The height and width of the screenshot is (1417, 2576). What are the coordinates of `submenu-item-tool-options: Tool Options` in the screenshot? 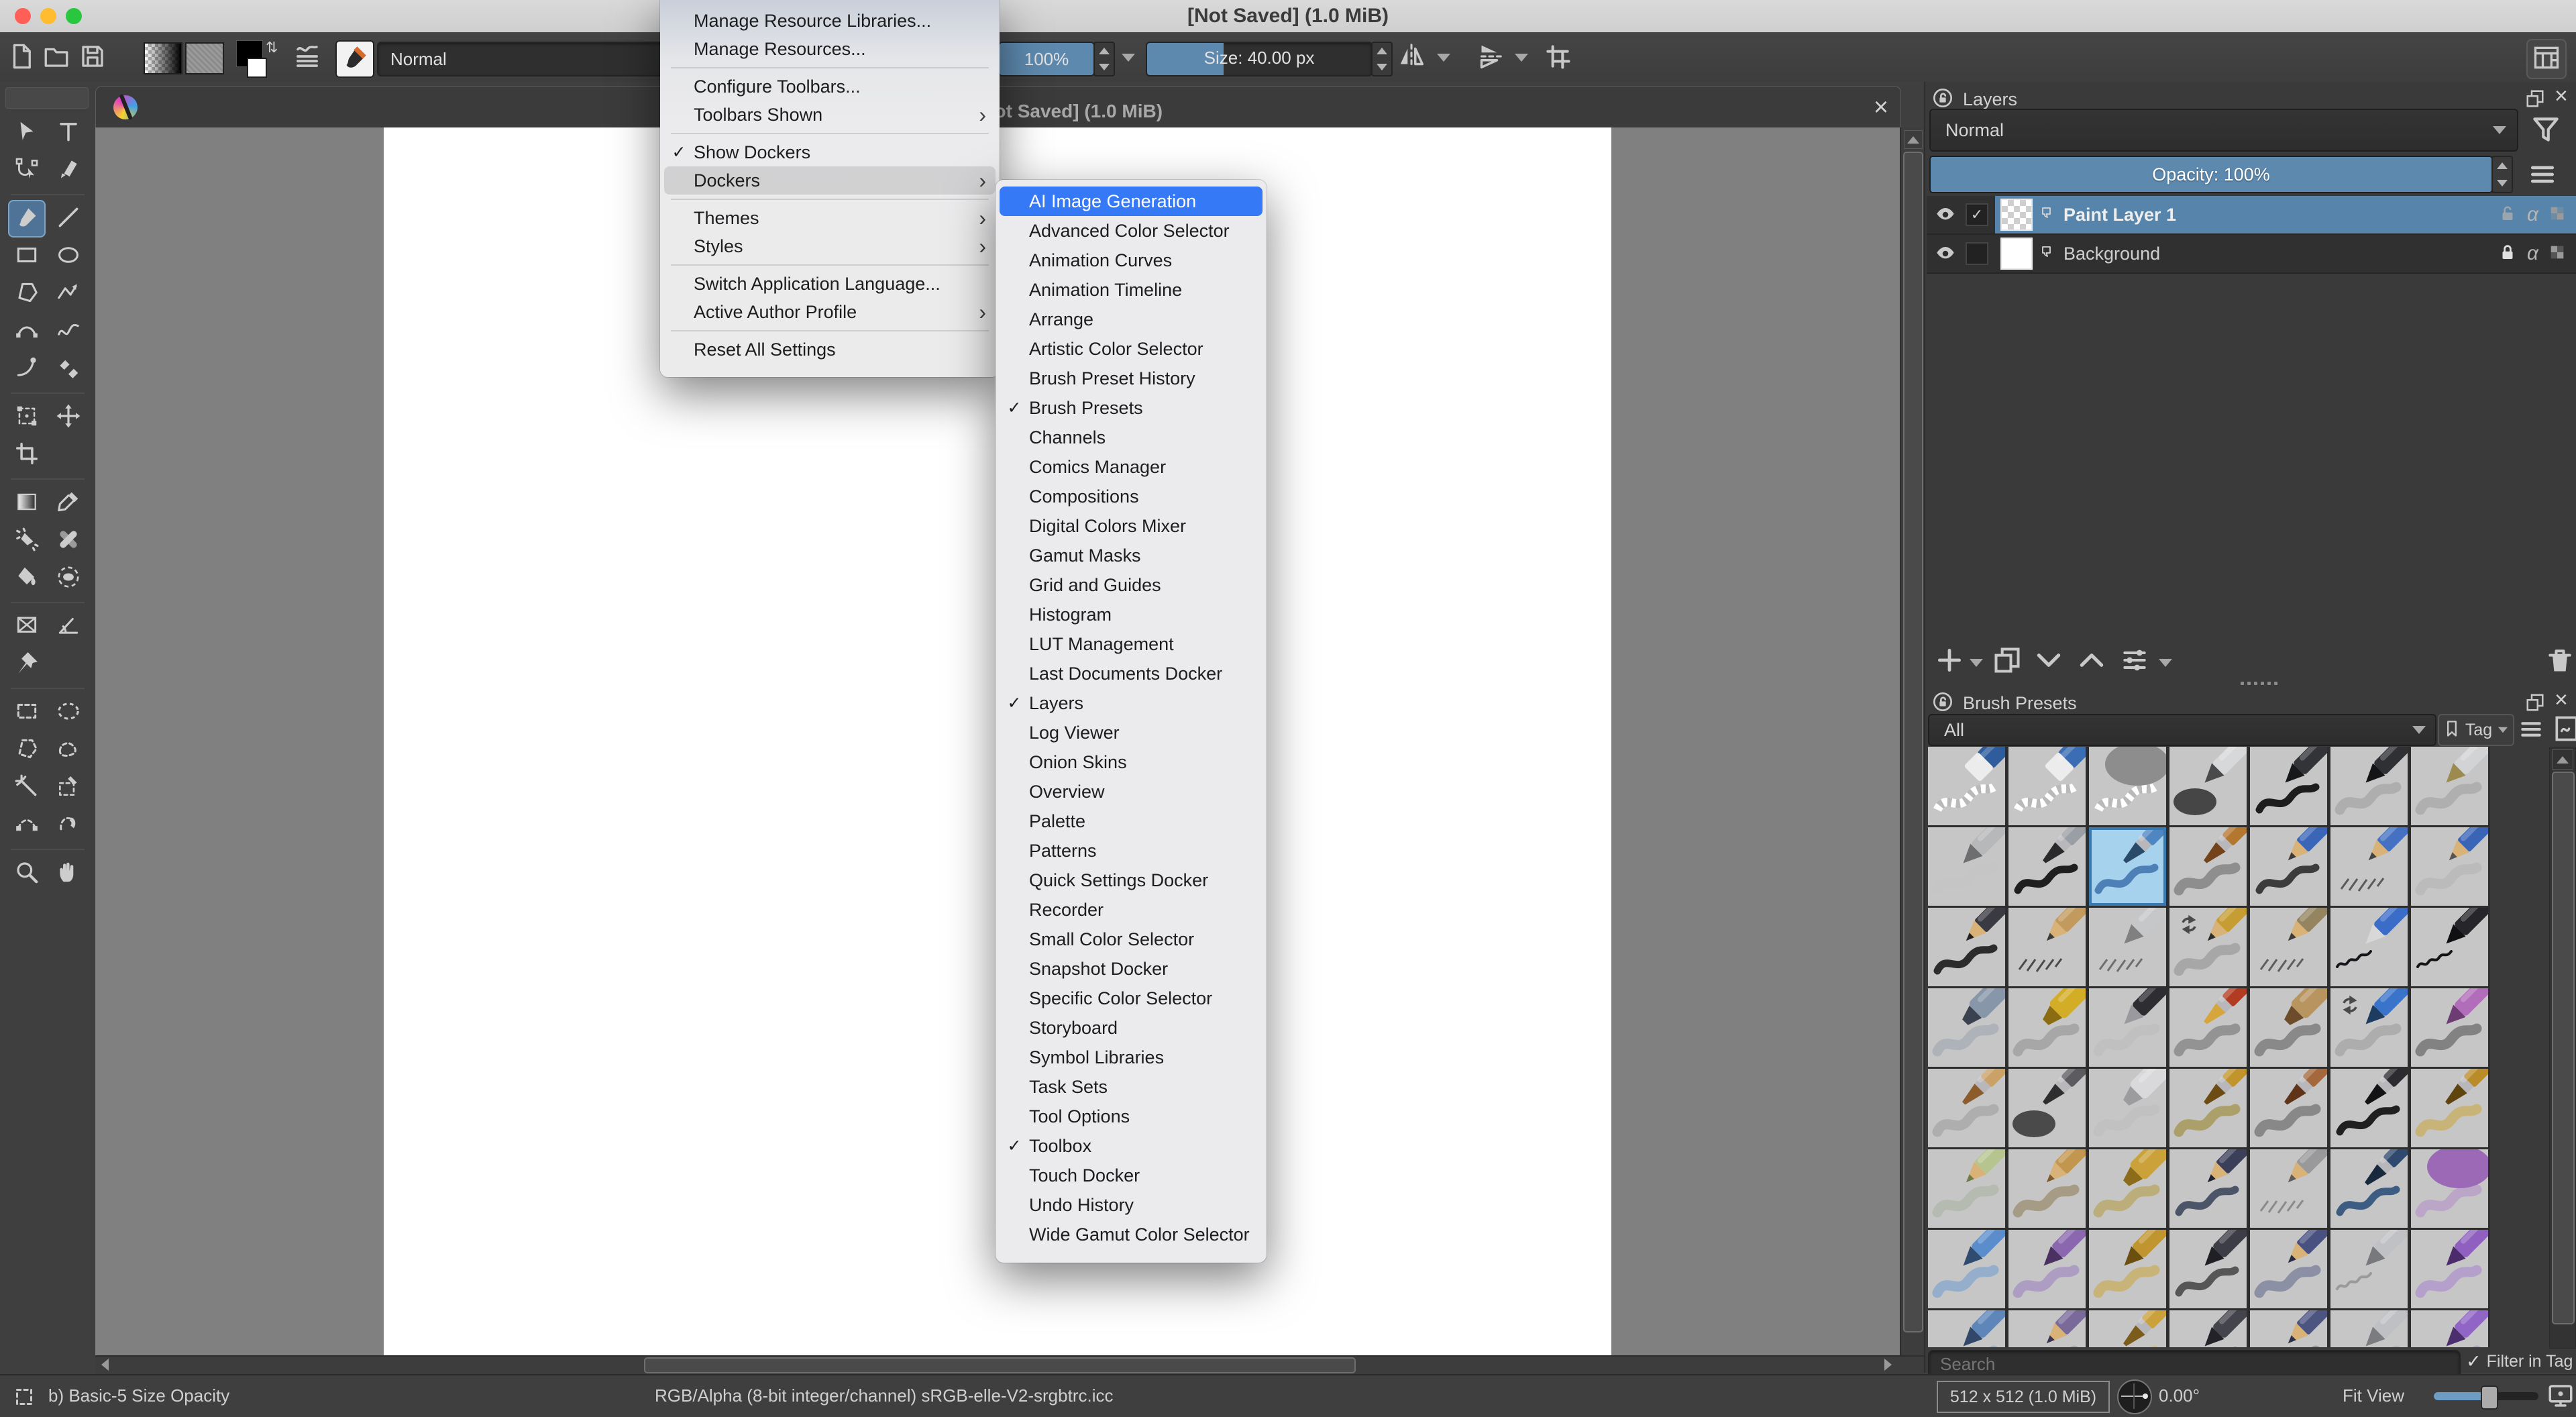 It's located at (1131, 1116).